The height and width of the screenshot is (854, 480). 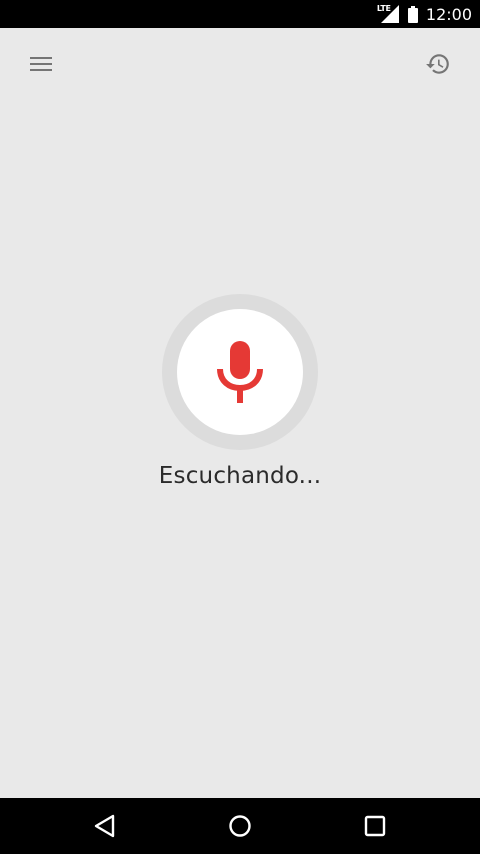 What do you see at coordinates (412, 14) in the screenshot?
I see `battery-icon` at bounding box center [412, 14].